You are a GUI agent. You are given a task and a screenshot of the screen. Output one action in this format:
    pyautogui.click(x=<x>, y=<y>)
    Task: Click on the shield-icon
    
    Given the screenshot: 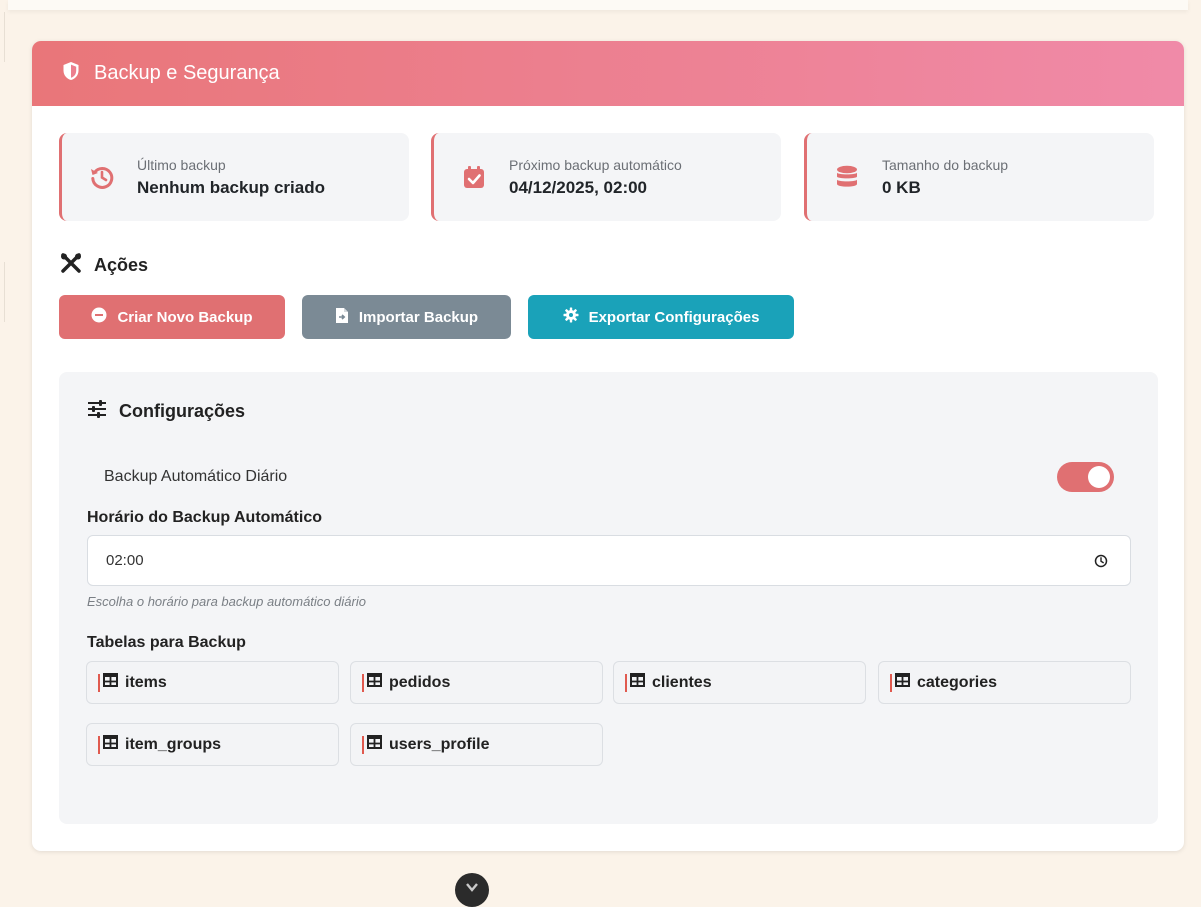 What is the action you would take?
    pyautogui.click(x=71, y=73)
    